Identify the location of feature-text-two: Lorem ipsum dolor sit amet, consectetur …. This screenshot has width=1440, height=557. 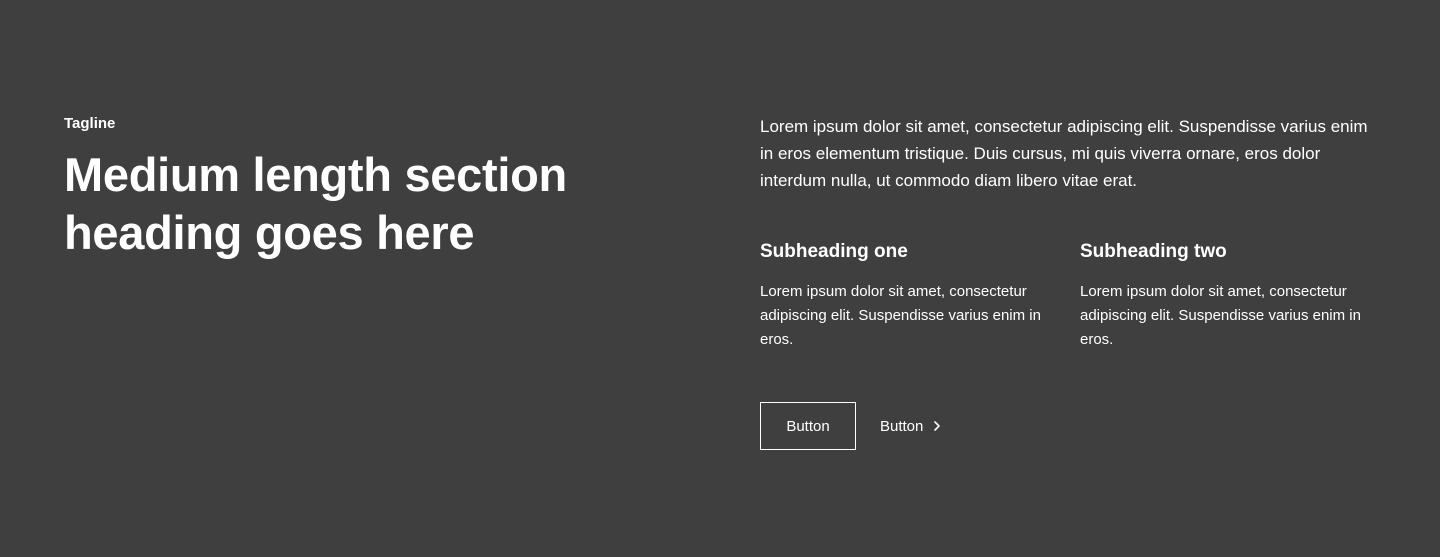
(1220, 315).